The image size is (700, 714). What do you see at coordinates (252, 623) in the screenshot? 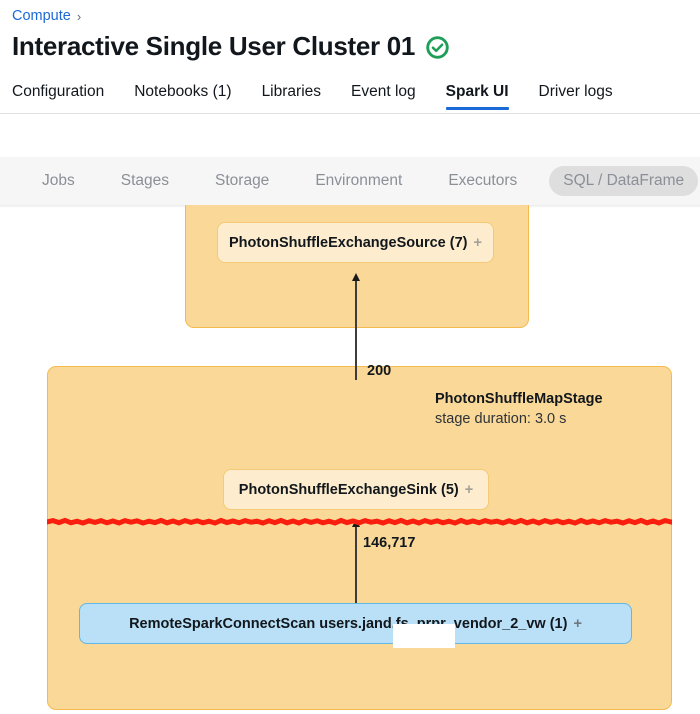
I see `node-label-prefix: RemoteSparkConnectScan users.ja` at bounding box center [252, 623].